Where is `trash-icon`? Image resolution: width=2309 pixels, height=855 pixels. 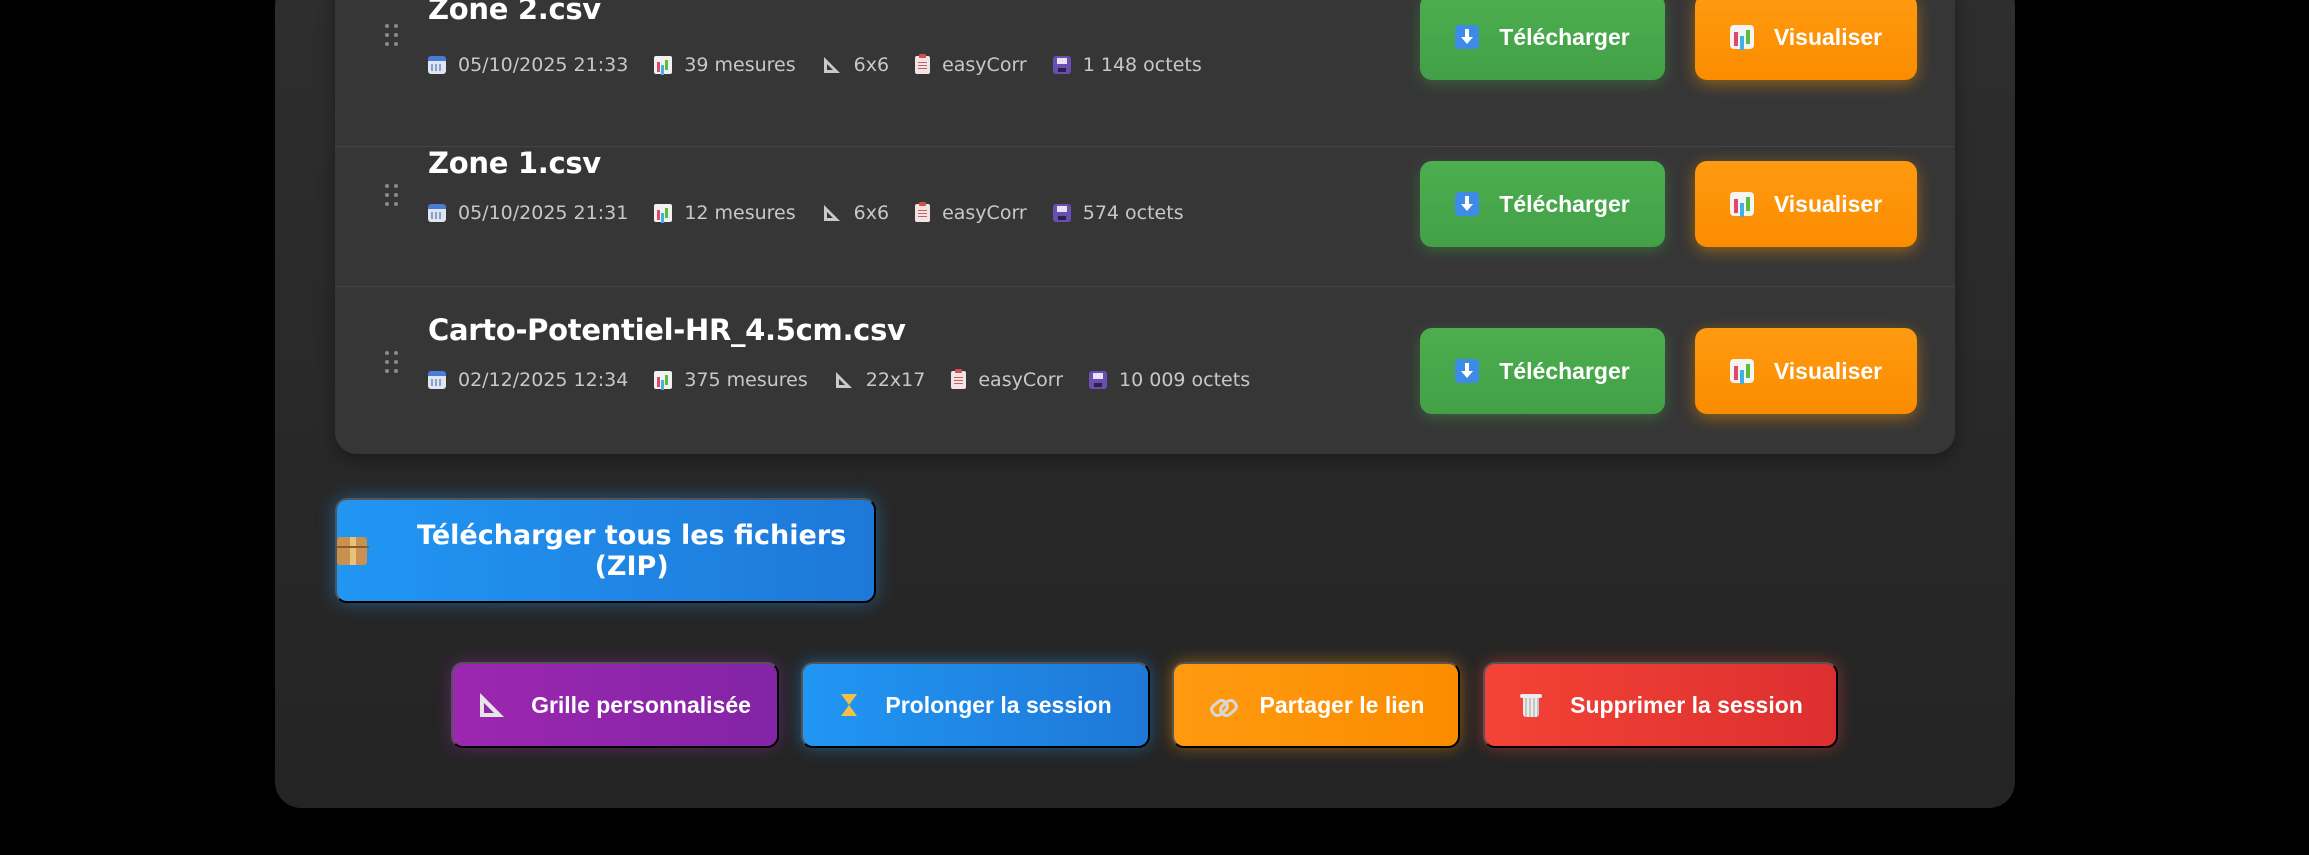 trash-icon is located at coordinates (1531, 705).